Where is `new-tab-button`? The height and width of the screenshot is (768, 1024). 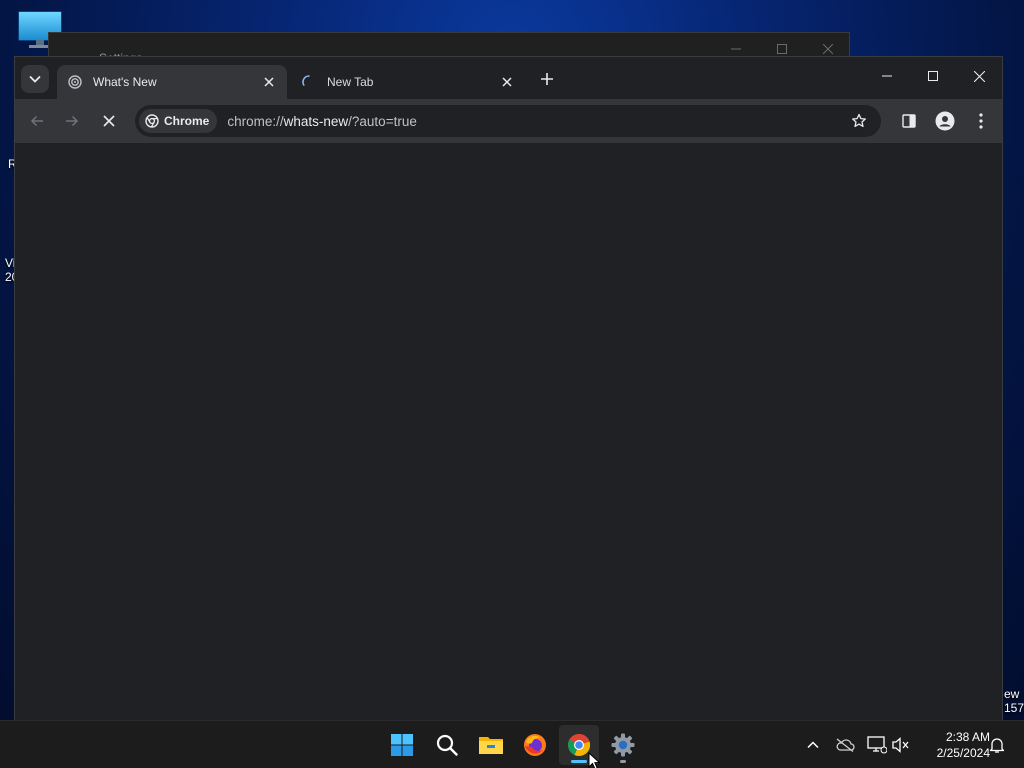
new-tab-button is located at coordinates (547, 79).